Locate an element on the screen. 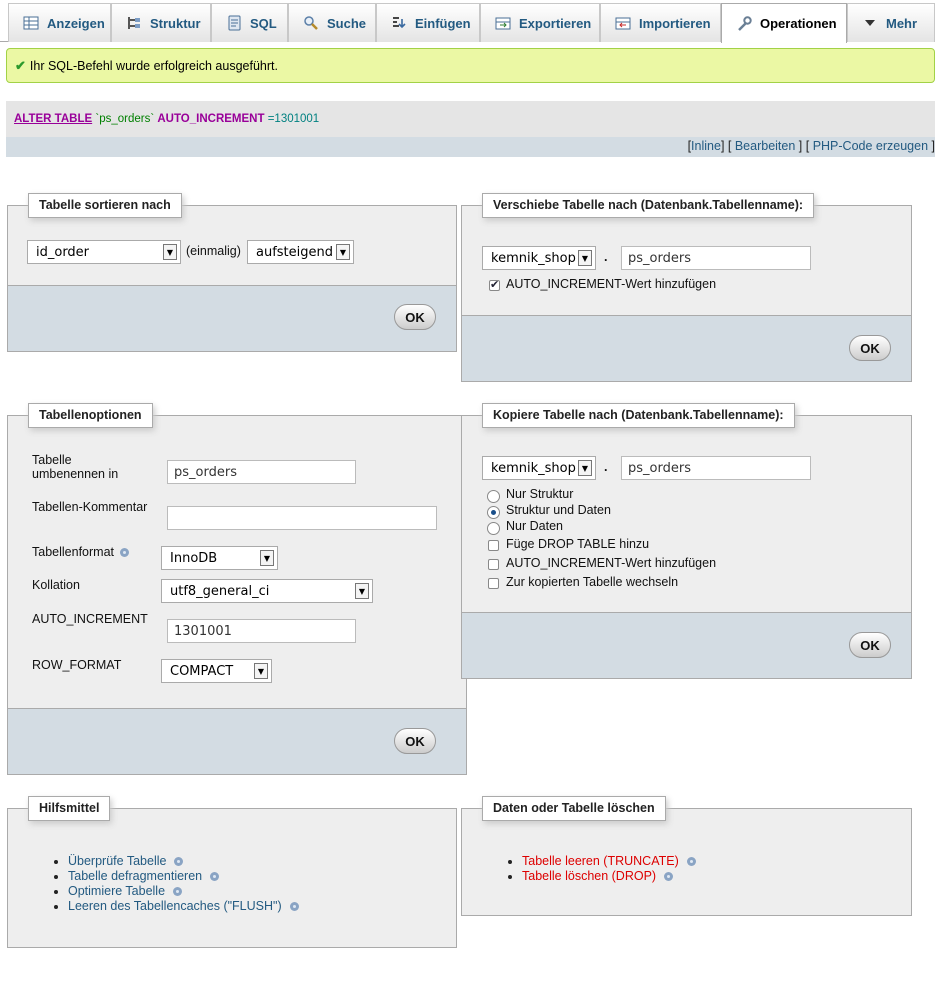 The height and width of the screenshot is (983, 935). tab-label: Anzeigen is located at coordinates (76, 23).